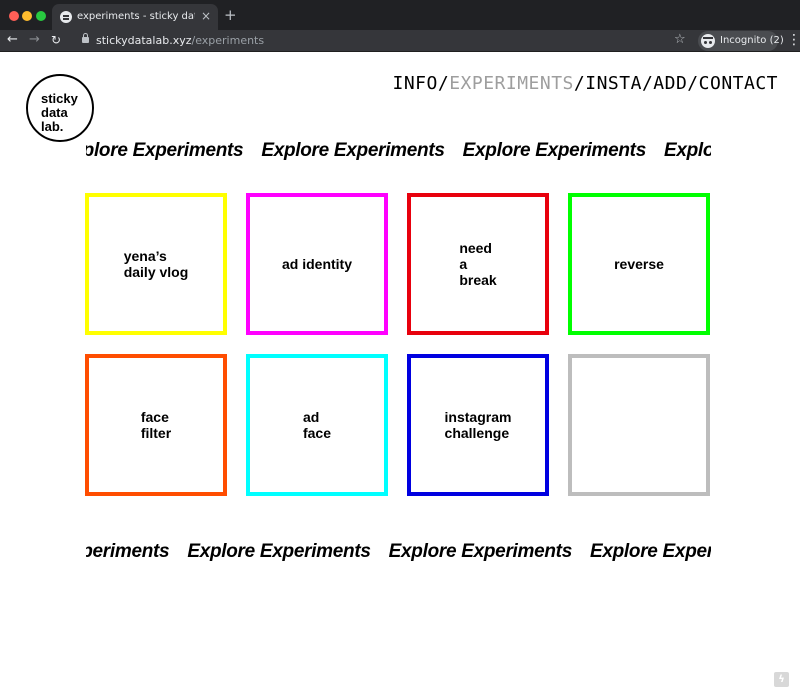 This screenshot has width=800, height=696. What do you see at coordinates (781, 679) in the screenshot?
I see `lightning-icon: ϟ` at bounding box center [781, 679].